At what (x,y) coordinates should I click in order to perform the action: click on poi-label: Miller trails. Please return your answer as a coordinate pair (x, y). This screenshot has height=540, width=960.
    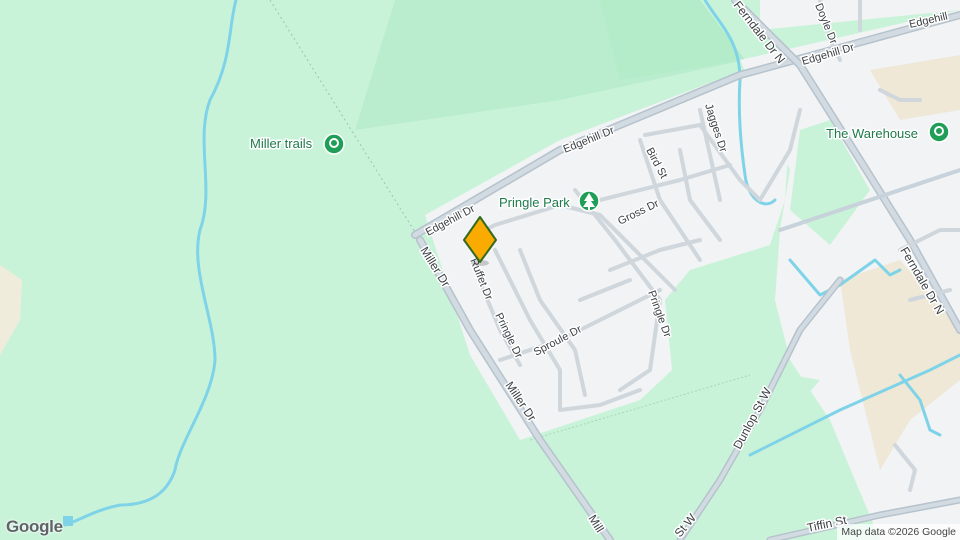
    Looking at the image, I should click on (281, 143).